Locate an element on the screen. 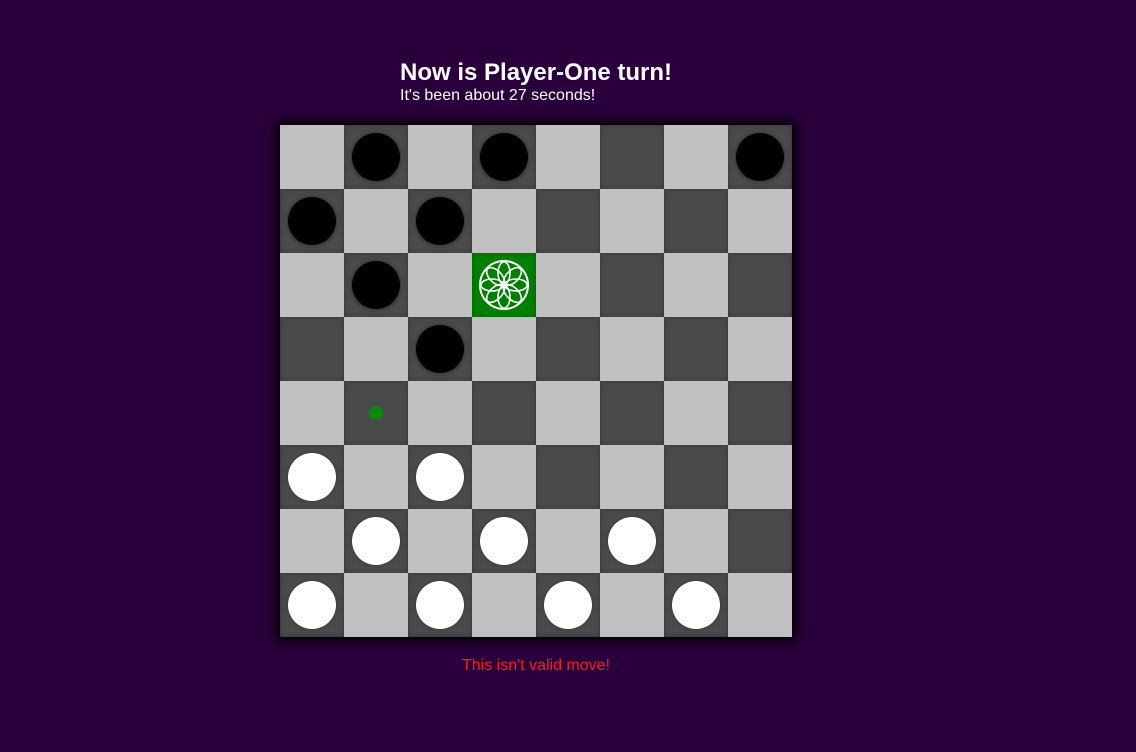 The height and width of the screenshot is (752, 1136). move-hint-dot is located at coordinates (376, 413).